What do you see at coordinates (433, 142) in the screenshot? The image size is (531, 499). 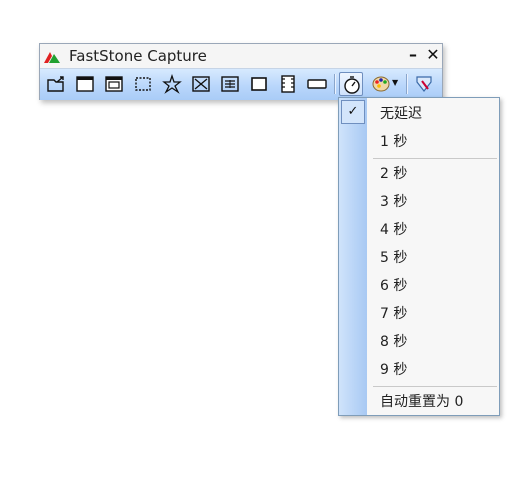 I see `menu-item-1-second: 1 秒` at bounding box center [433, 142].